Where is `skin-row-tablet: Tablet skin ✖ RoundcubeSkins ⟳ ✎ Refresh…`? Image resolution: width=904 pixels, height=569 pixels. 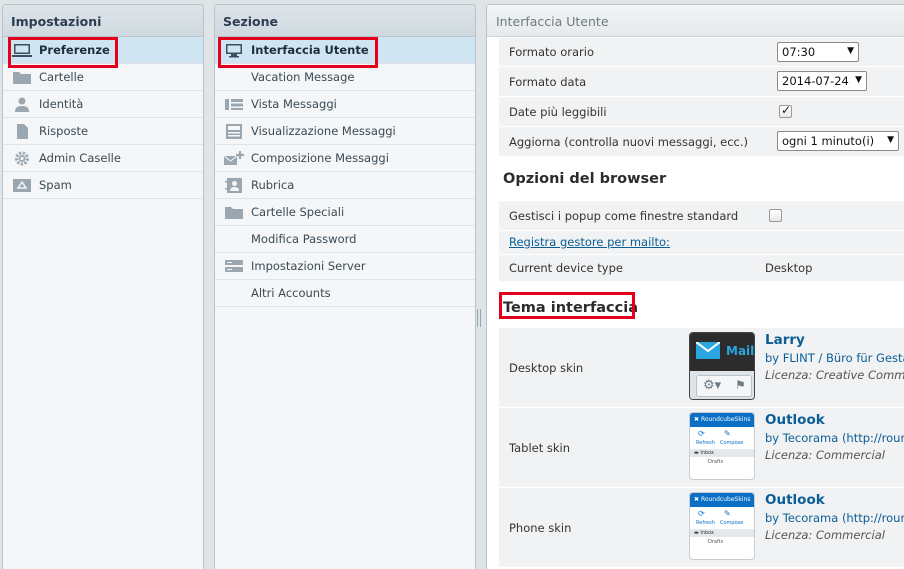
skin-row-tablet: Tablet skin ✖ RoundcubeSkins ⟳ ✎ Refresh… is located at coordinates (701, 448).